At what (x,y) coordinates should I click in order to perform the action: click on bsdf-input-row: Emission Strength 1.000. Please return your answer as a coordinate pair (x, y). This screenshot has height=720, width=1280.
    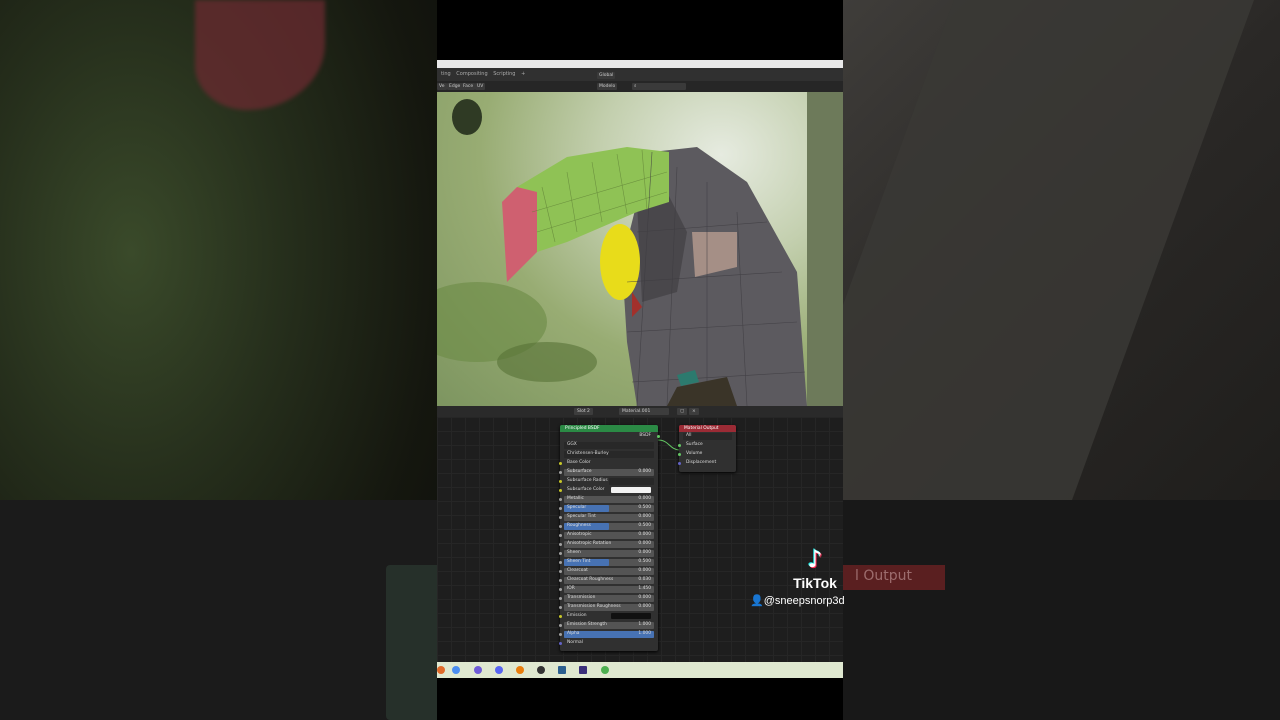
    Looking at the image, I should click on (606, 625).